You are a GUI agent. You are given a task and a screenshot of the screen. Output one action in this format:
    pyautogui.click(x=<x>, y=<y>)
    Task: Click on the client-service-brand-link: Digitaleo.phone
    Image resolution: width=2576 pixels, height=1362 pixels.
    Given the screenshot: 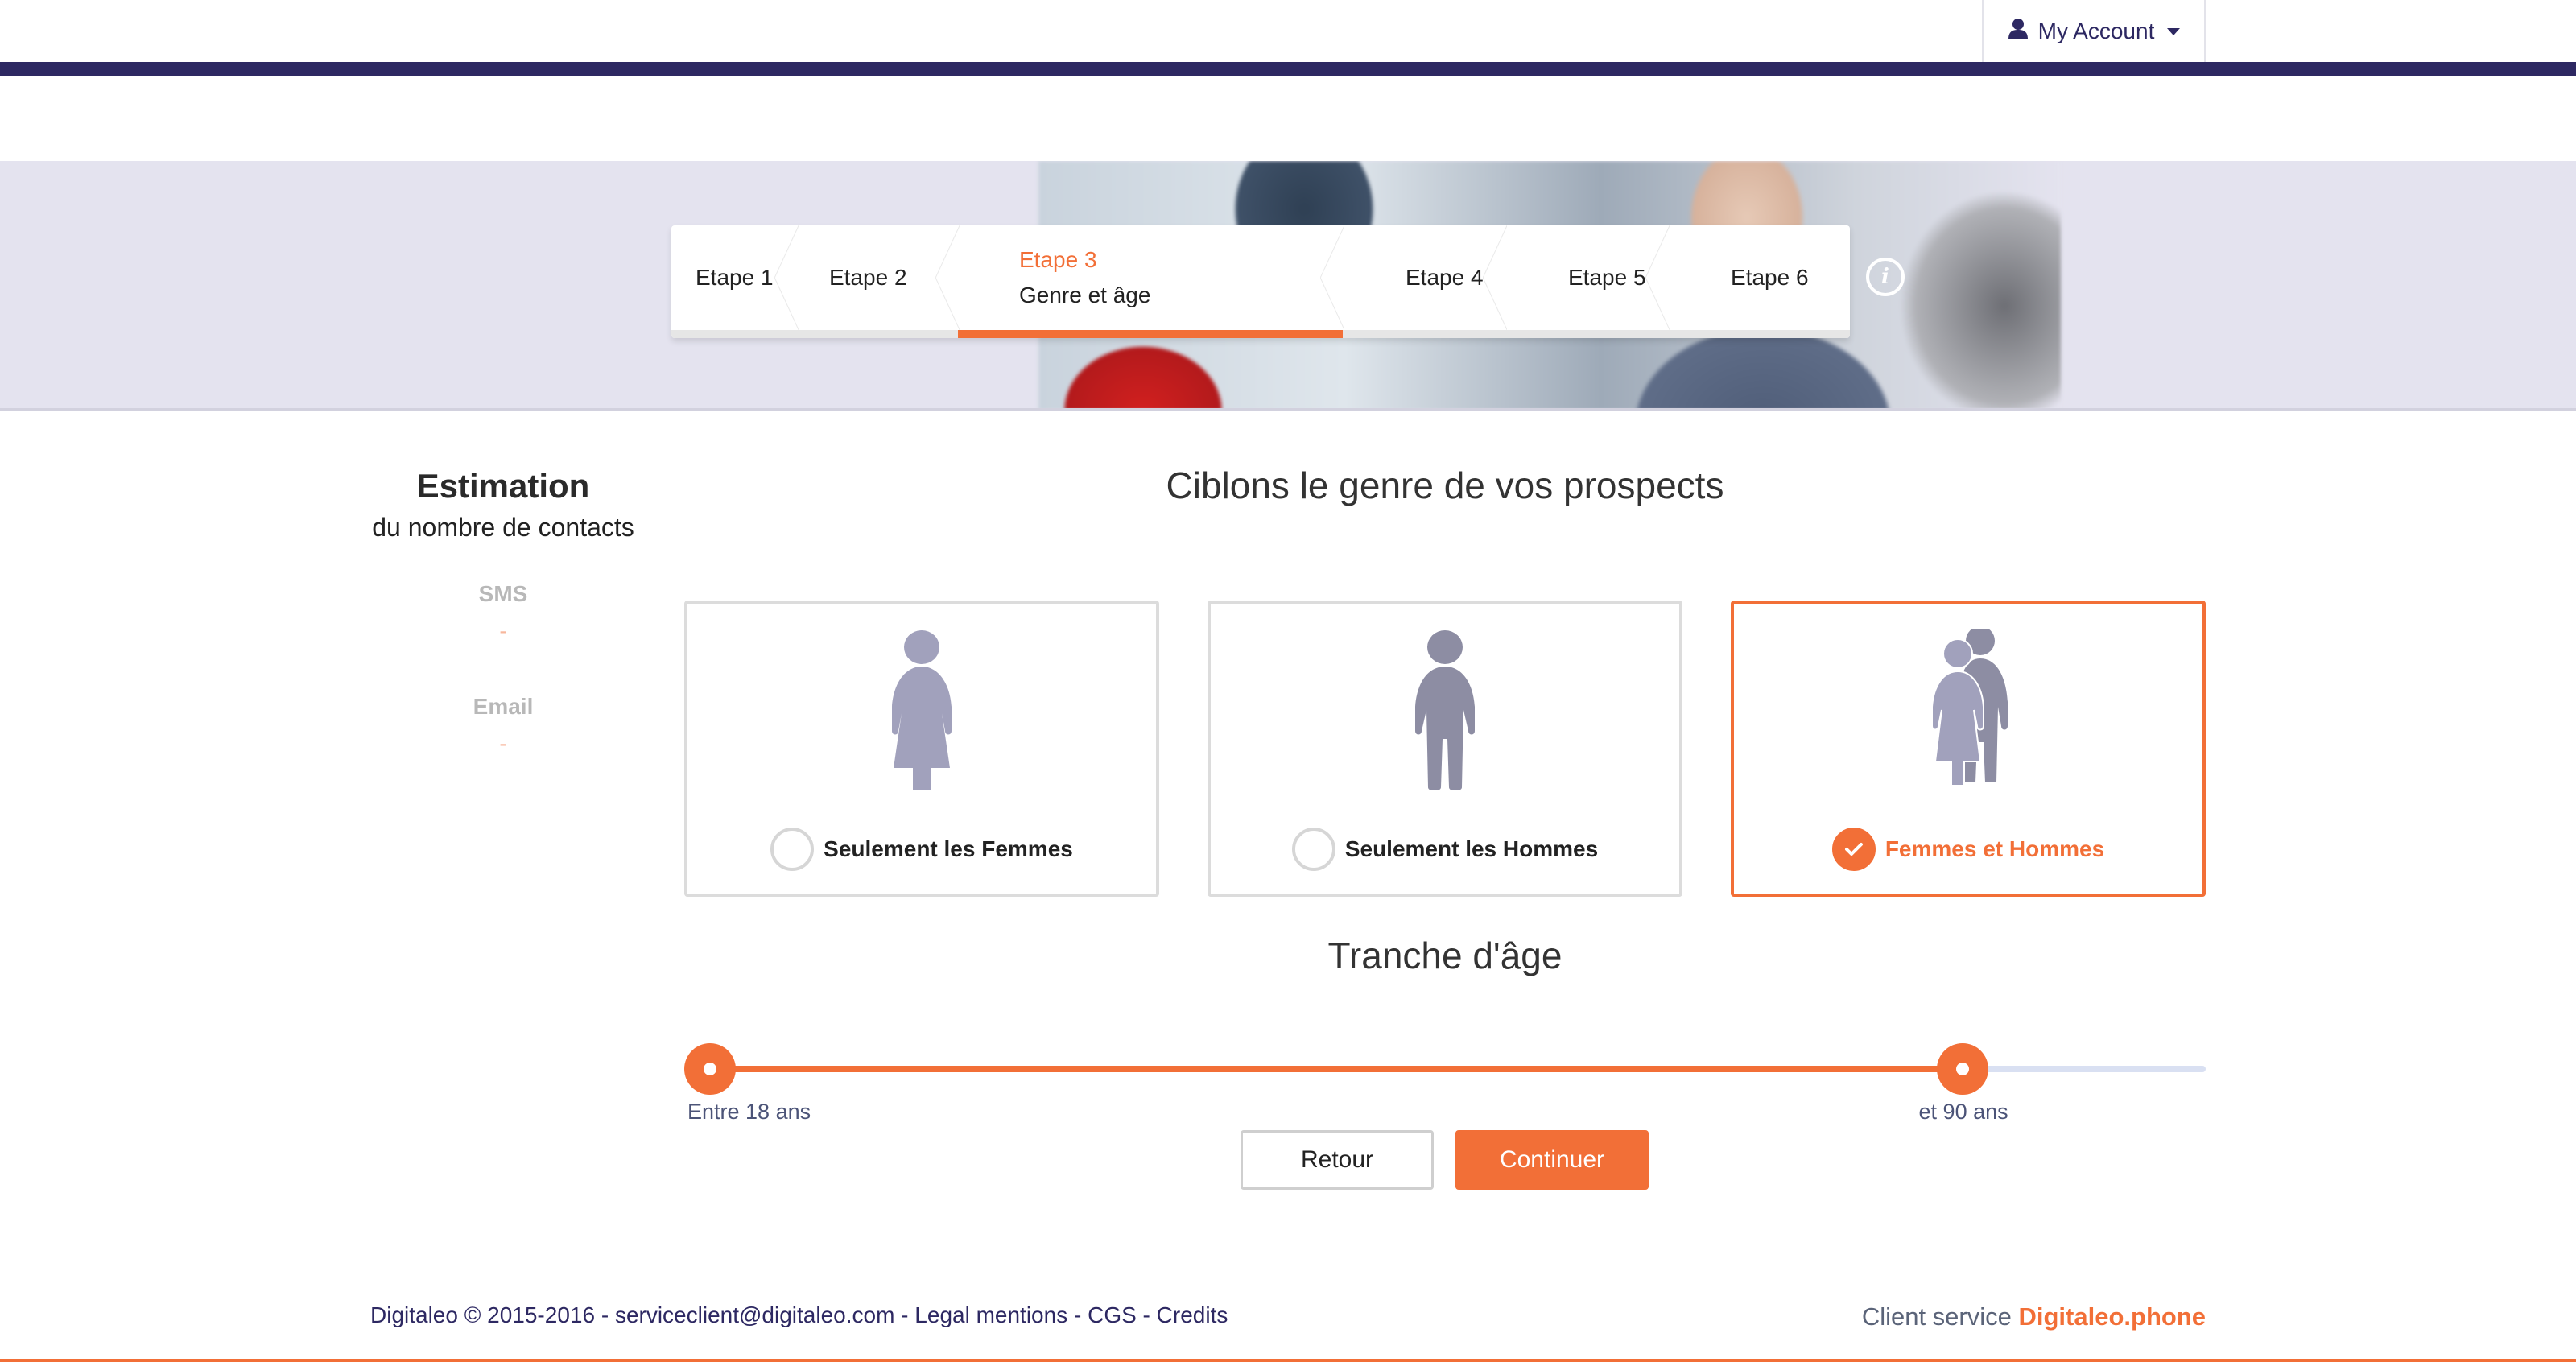 What is the action you would take?
    pyautogui.click(x=2113, y=1317)
    